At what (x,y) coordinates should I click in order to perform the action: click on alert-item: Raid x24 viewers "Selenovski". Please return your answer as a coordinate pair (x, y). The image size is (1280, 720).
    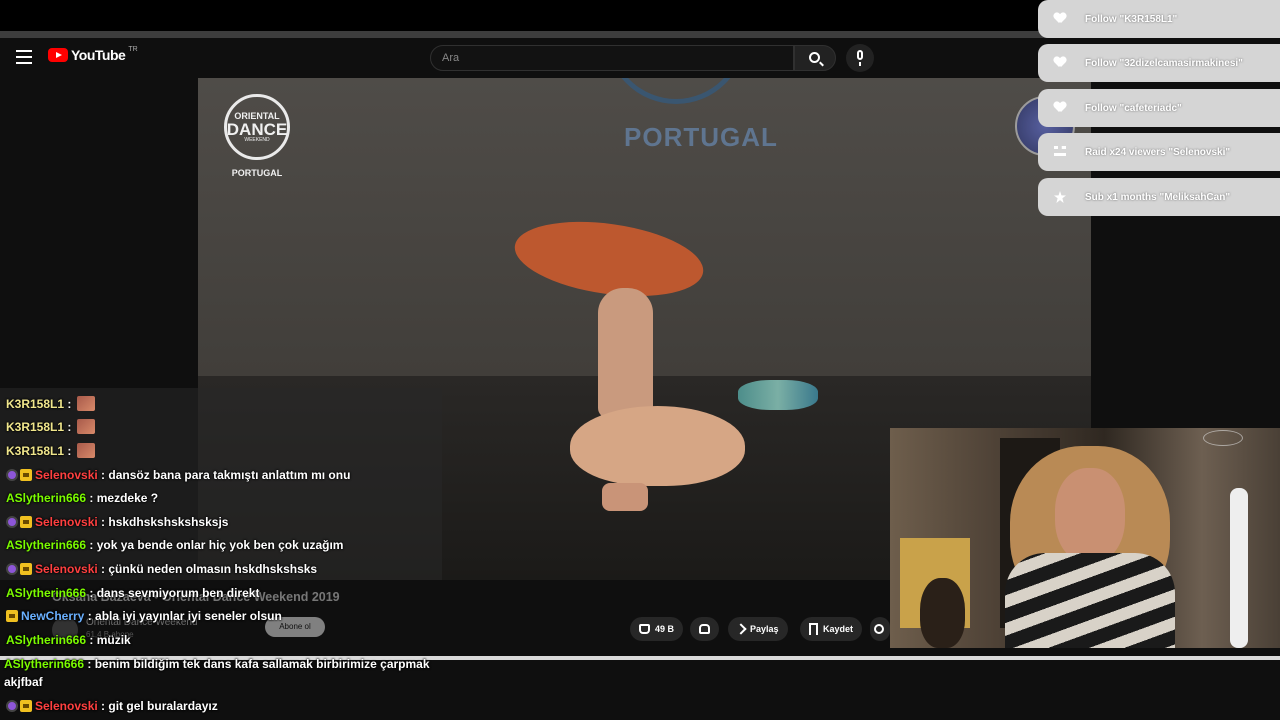
    Looking at the image, I should click on (1159, 152).